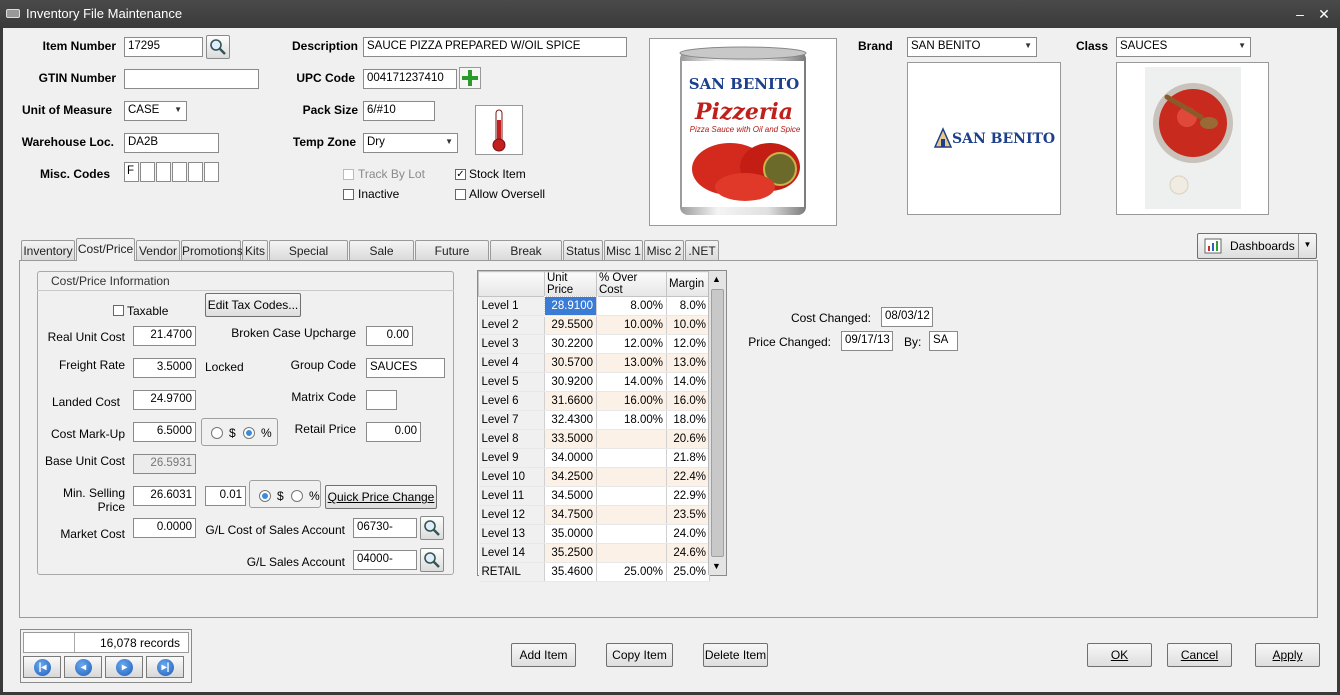 Image resolution: width=1340 pixels, height=695 pixels. I want to click on price-cell: 14.00%, so click(631, 382).